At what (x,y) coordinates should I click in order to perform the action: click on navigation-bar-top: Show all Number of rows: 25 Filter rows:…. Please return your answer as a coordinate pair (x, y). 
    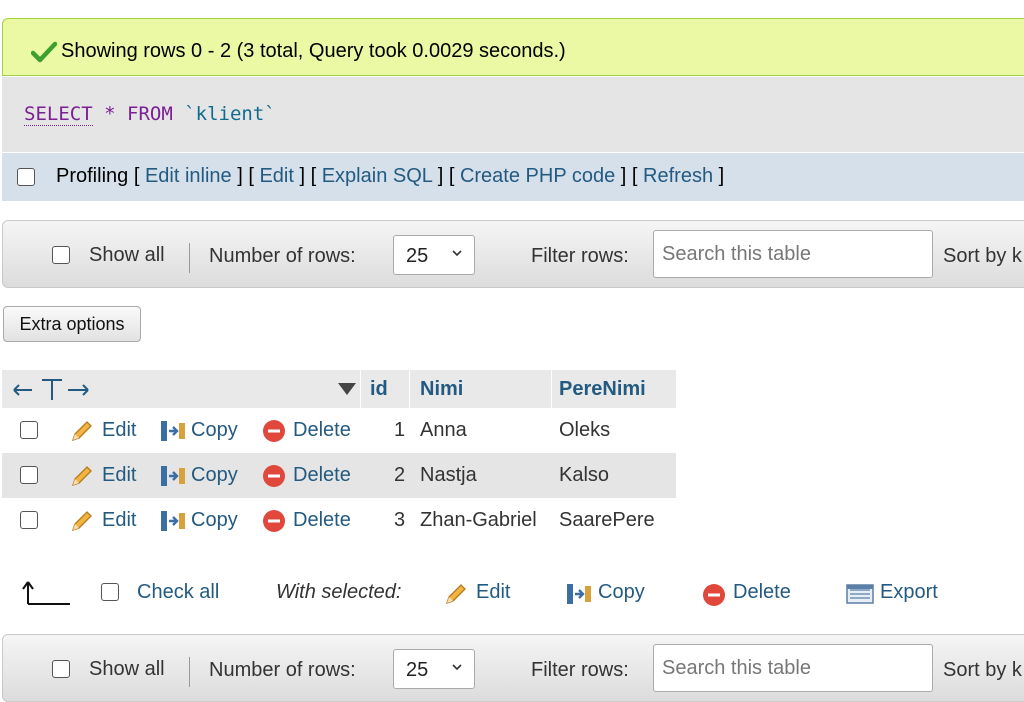
    Looking at the image, I should click on (513, 254).